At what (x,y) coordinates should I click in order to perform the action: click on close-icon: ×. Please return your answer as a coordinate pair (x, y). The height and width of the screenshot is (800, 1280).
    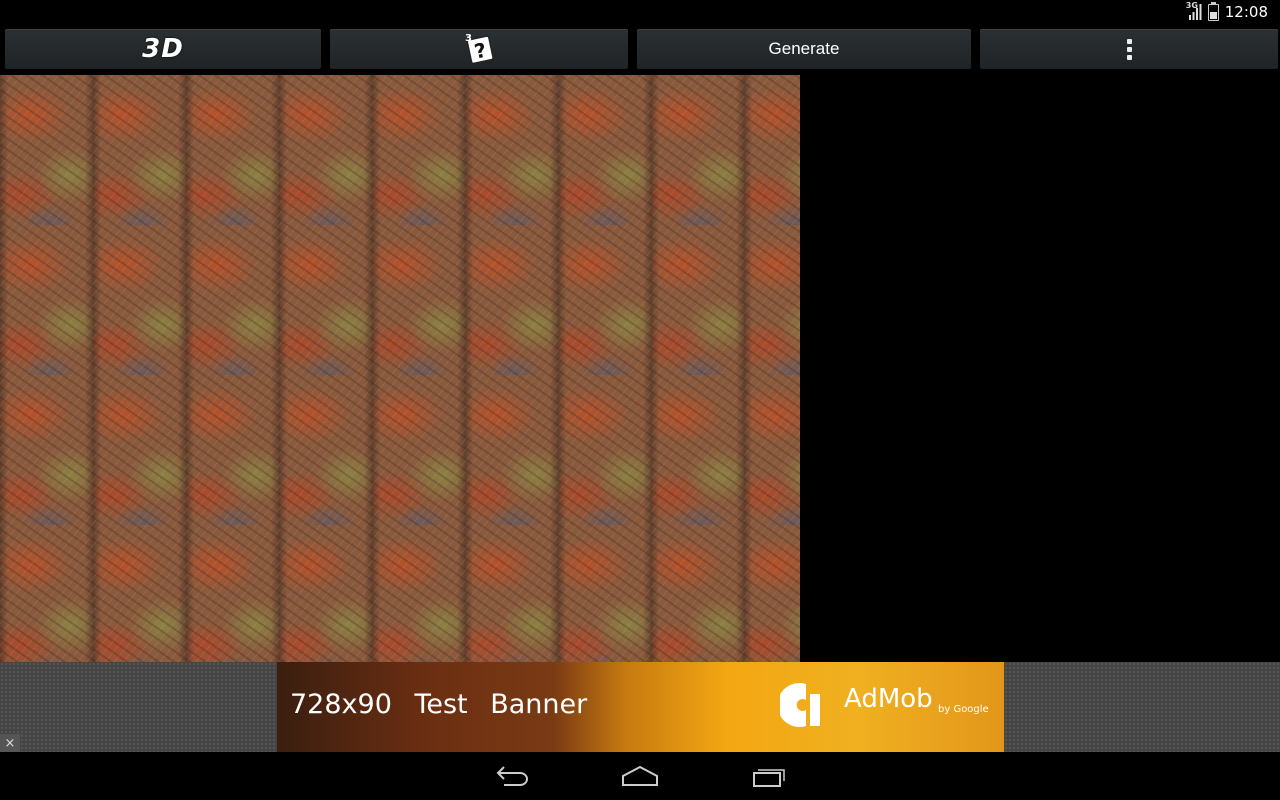
    Looking at the image, I should click on (10, 743).